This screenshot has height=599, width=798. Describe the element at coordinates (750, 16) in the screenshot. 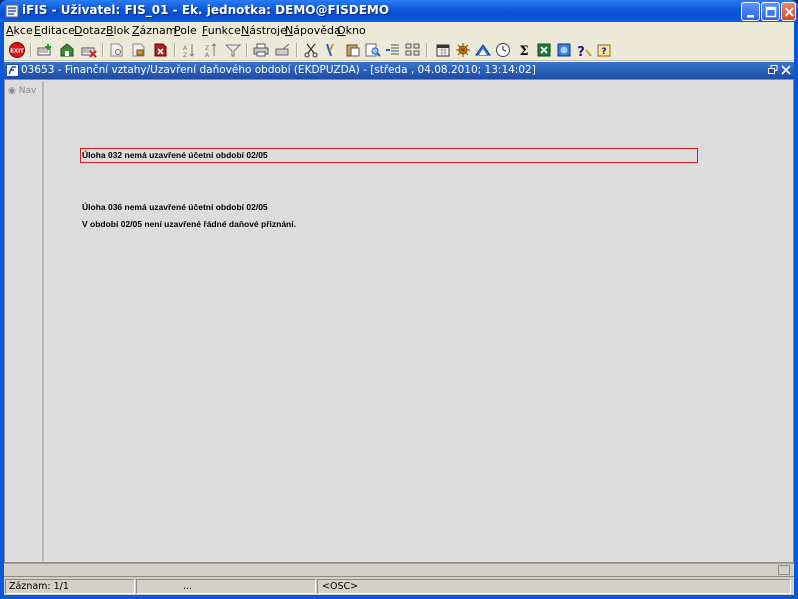

I see `minimize-icon` at that location.